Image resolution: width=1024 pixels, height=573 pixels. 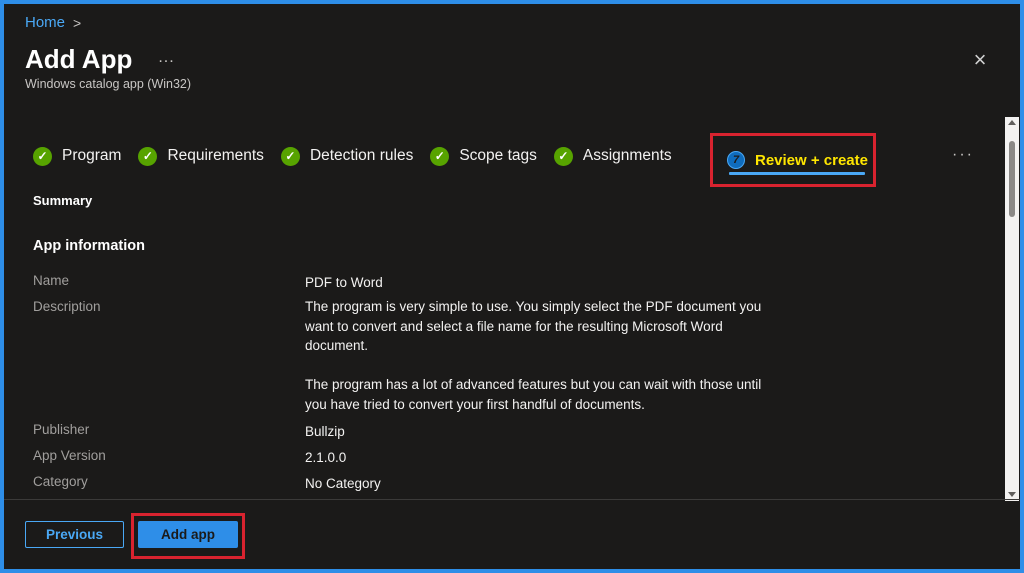 What do you see at coordinates (69, 455) in the screenshot?
I see `app-version-label: App Version` at bounding box center [69, 455].